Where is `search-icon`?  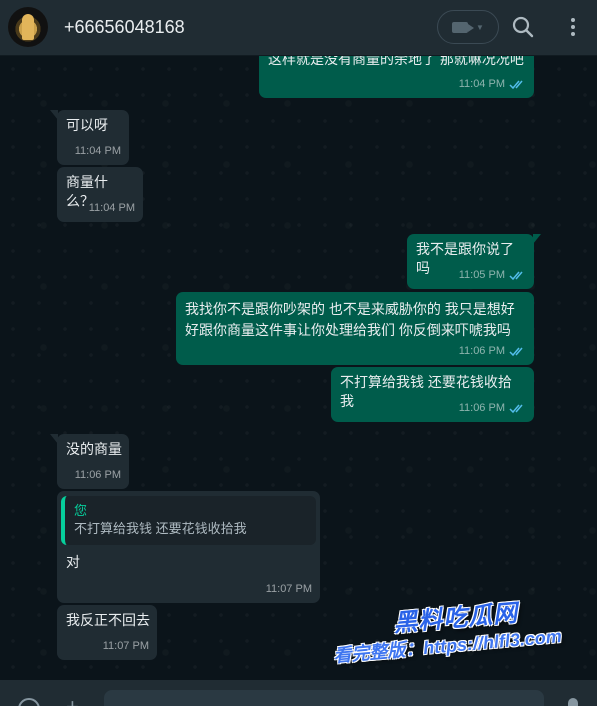 search-icon is located at coordinates (523, 27).